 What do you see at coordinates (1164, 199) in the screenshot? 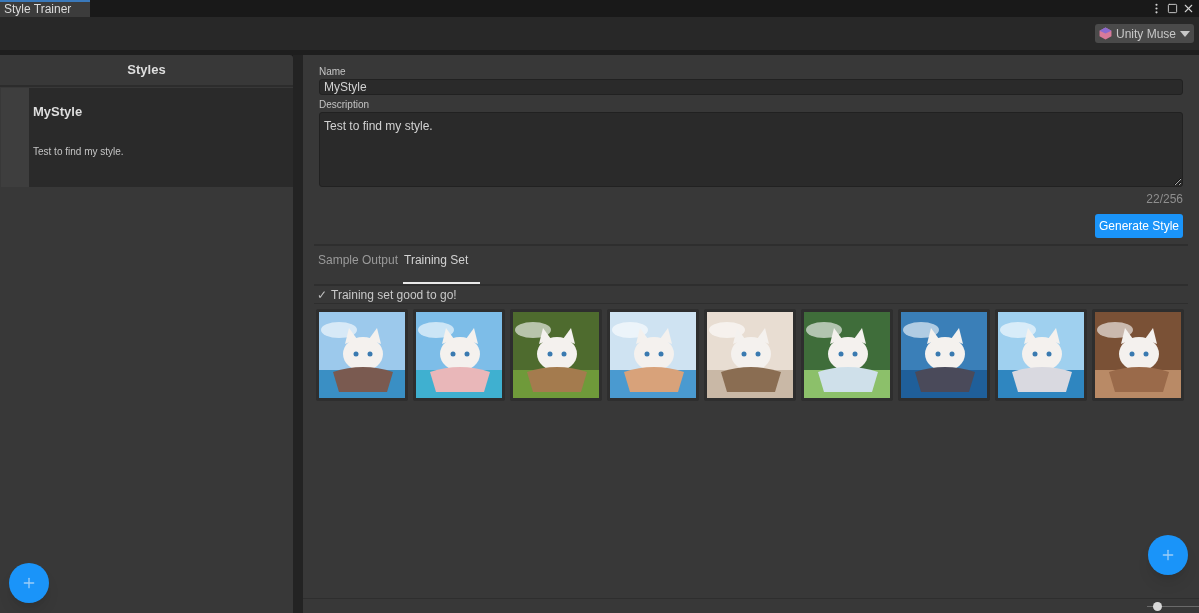
I see `character-counter: 22/256` at bounding box center [1164, 199].